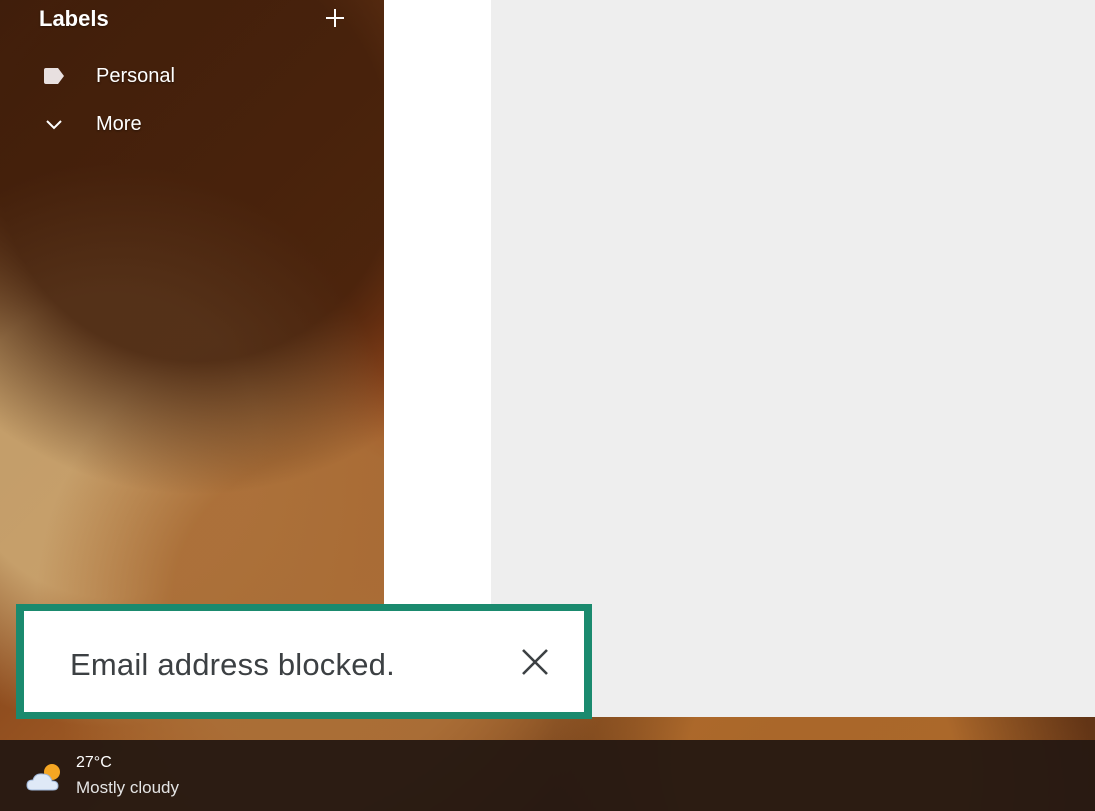 This screenshot has height=811, width=1095. I want to click on add-label-button, so click(335, 18).